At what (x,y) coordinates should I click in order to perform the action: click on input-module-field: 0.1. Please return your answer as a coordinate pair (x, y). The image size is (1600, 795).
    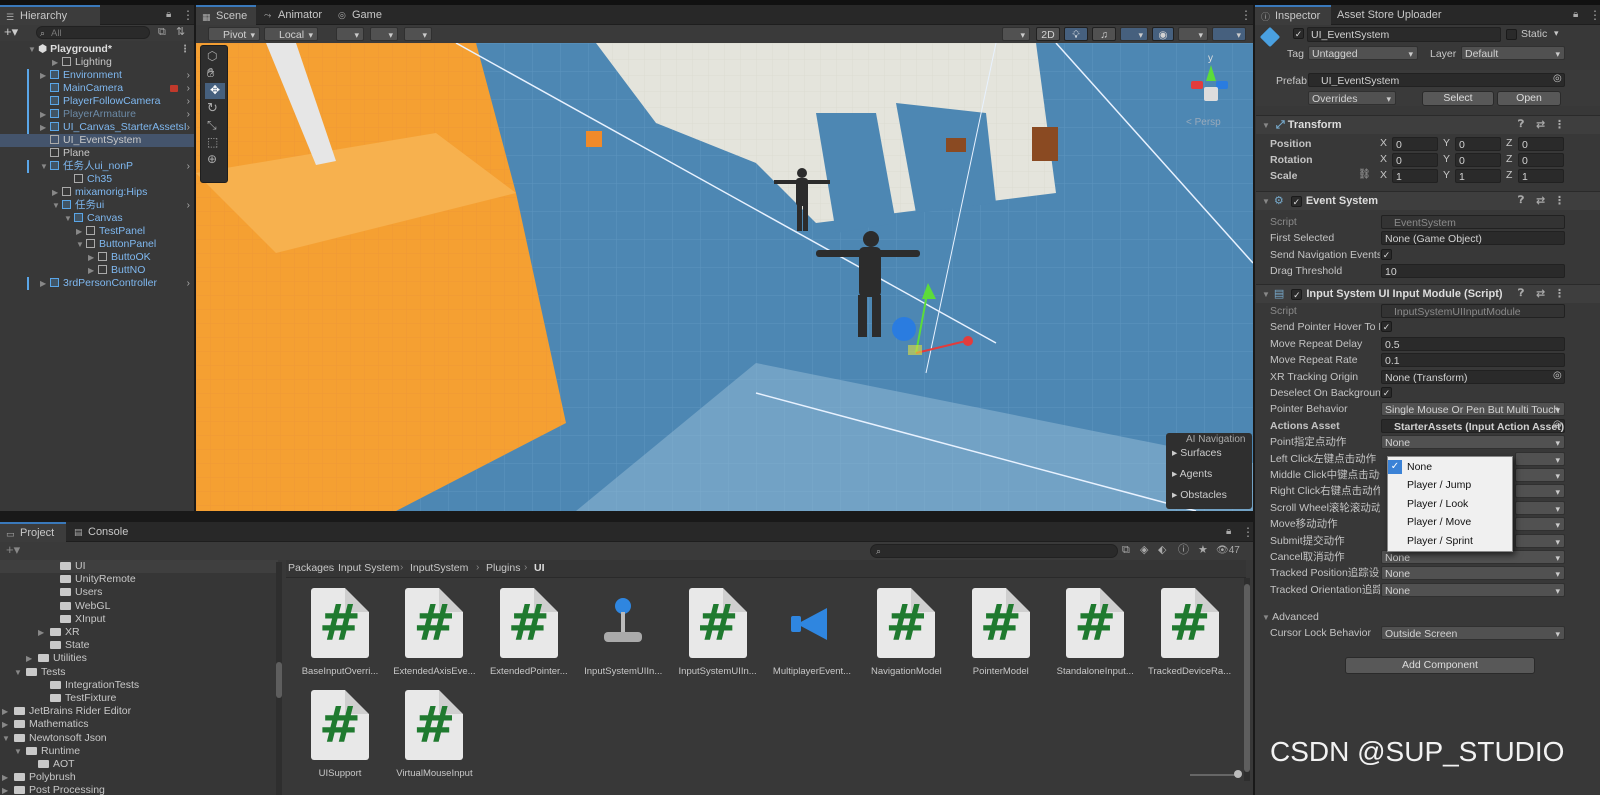
    Looking at the image, I should click on (1473, 360).